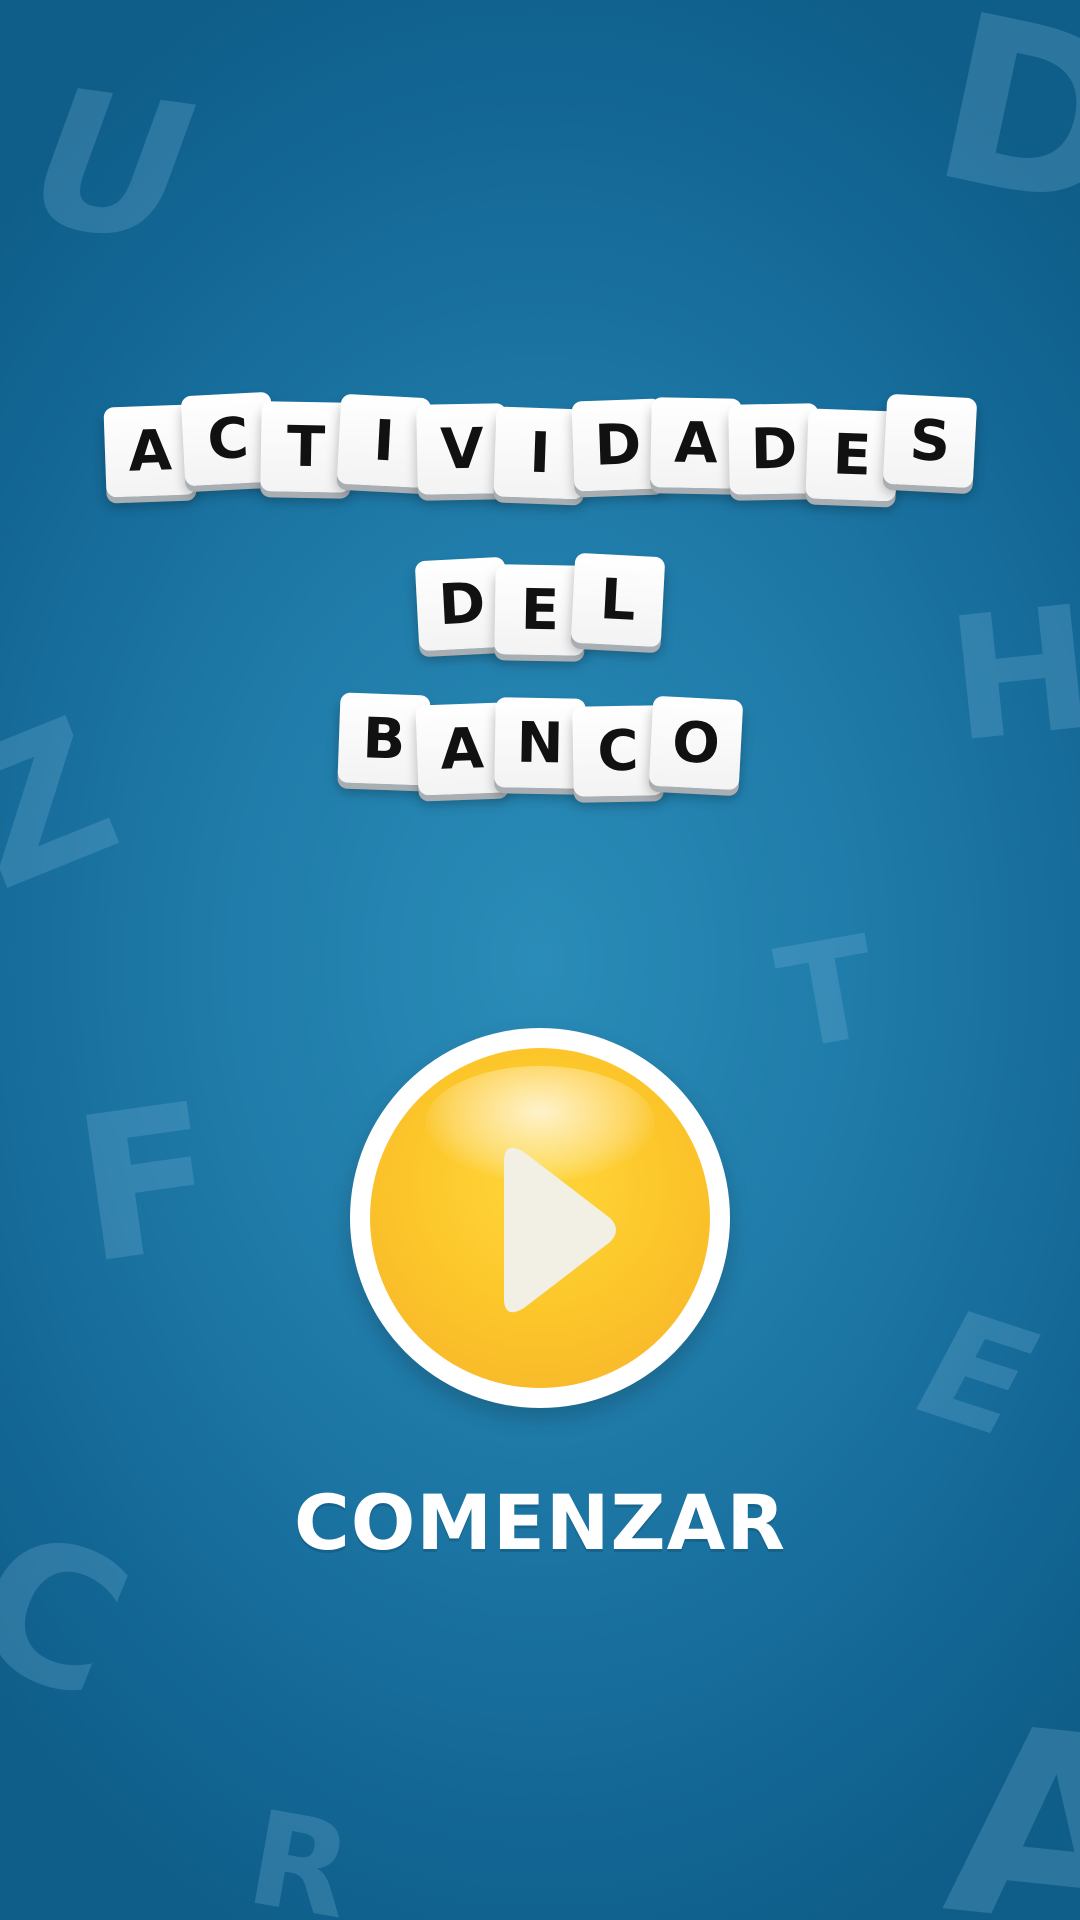  I want to click on background-letter: U, so click(113, 166).